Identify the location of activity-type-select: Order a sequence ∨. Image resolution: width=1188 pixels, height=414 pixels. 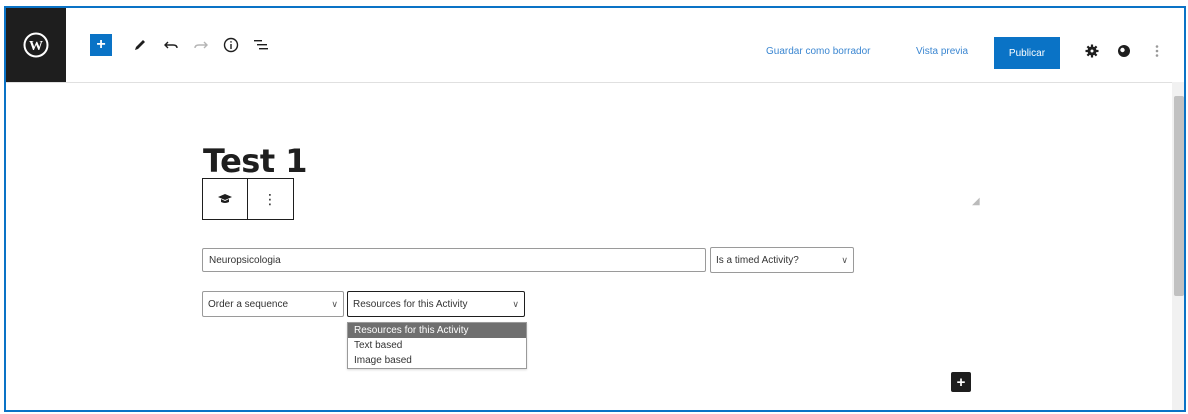
(273, 304).